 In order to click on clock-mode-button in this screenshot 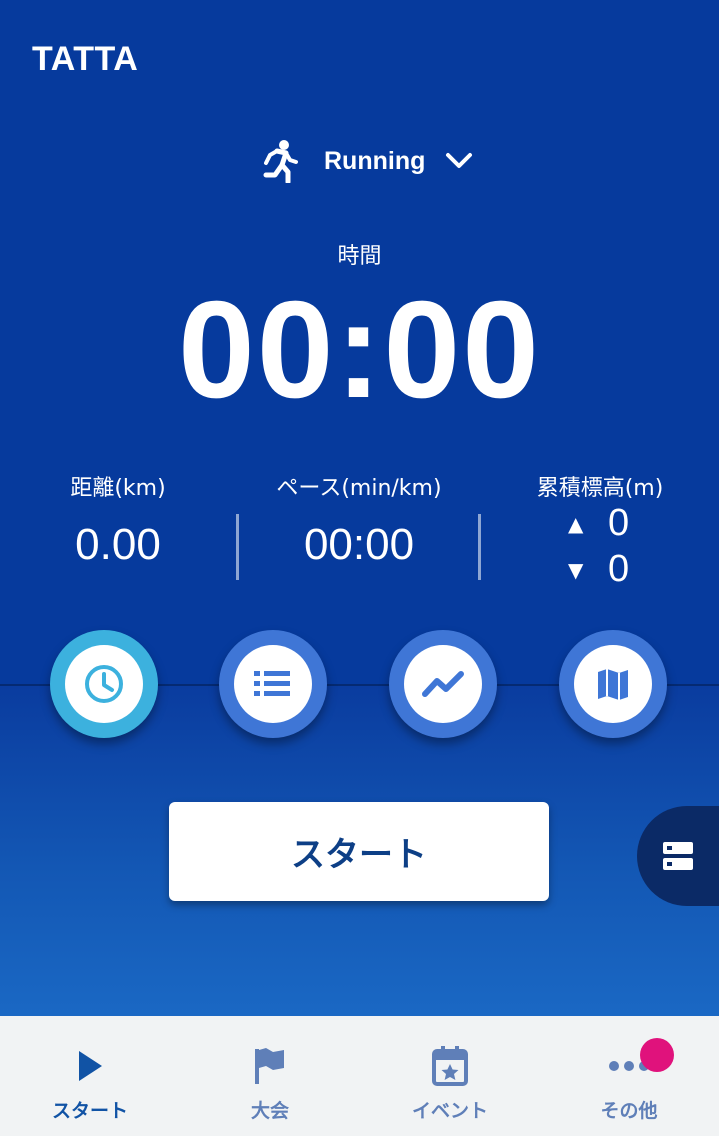, I will do `click(104, 684)`.